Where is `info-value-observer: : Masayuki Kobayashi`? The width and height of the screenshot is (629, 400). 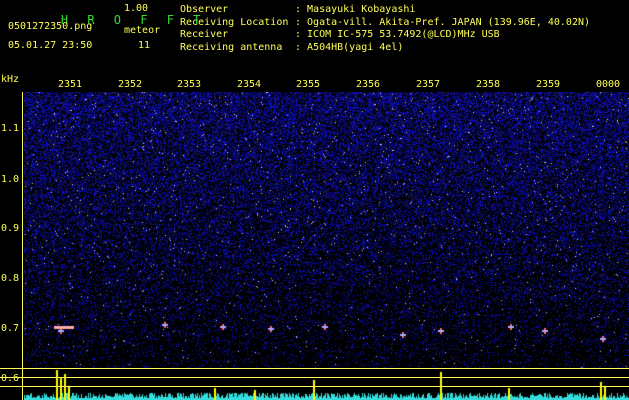 info-value-observer: : Masayuki Kobayashi is located at coordinates (355, 9).